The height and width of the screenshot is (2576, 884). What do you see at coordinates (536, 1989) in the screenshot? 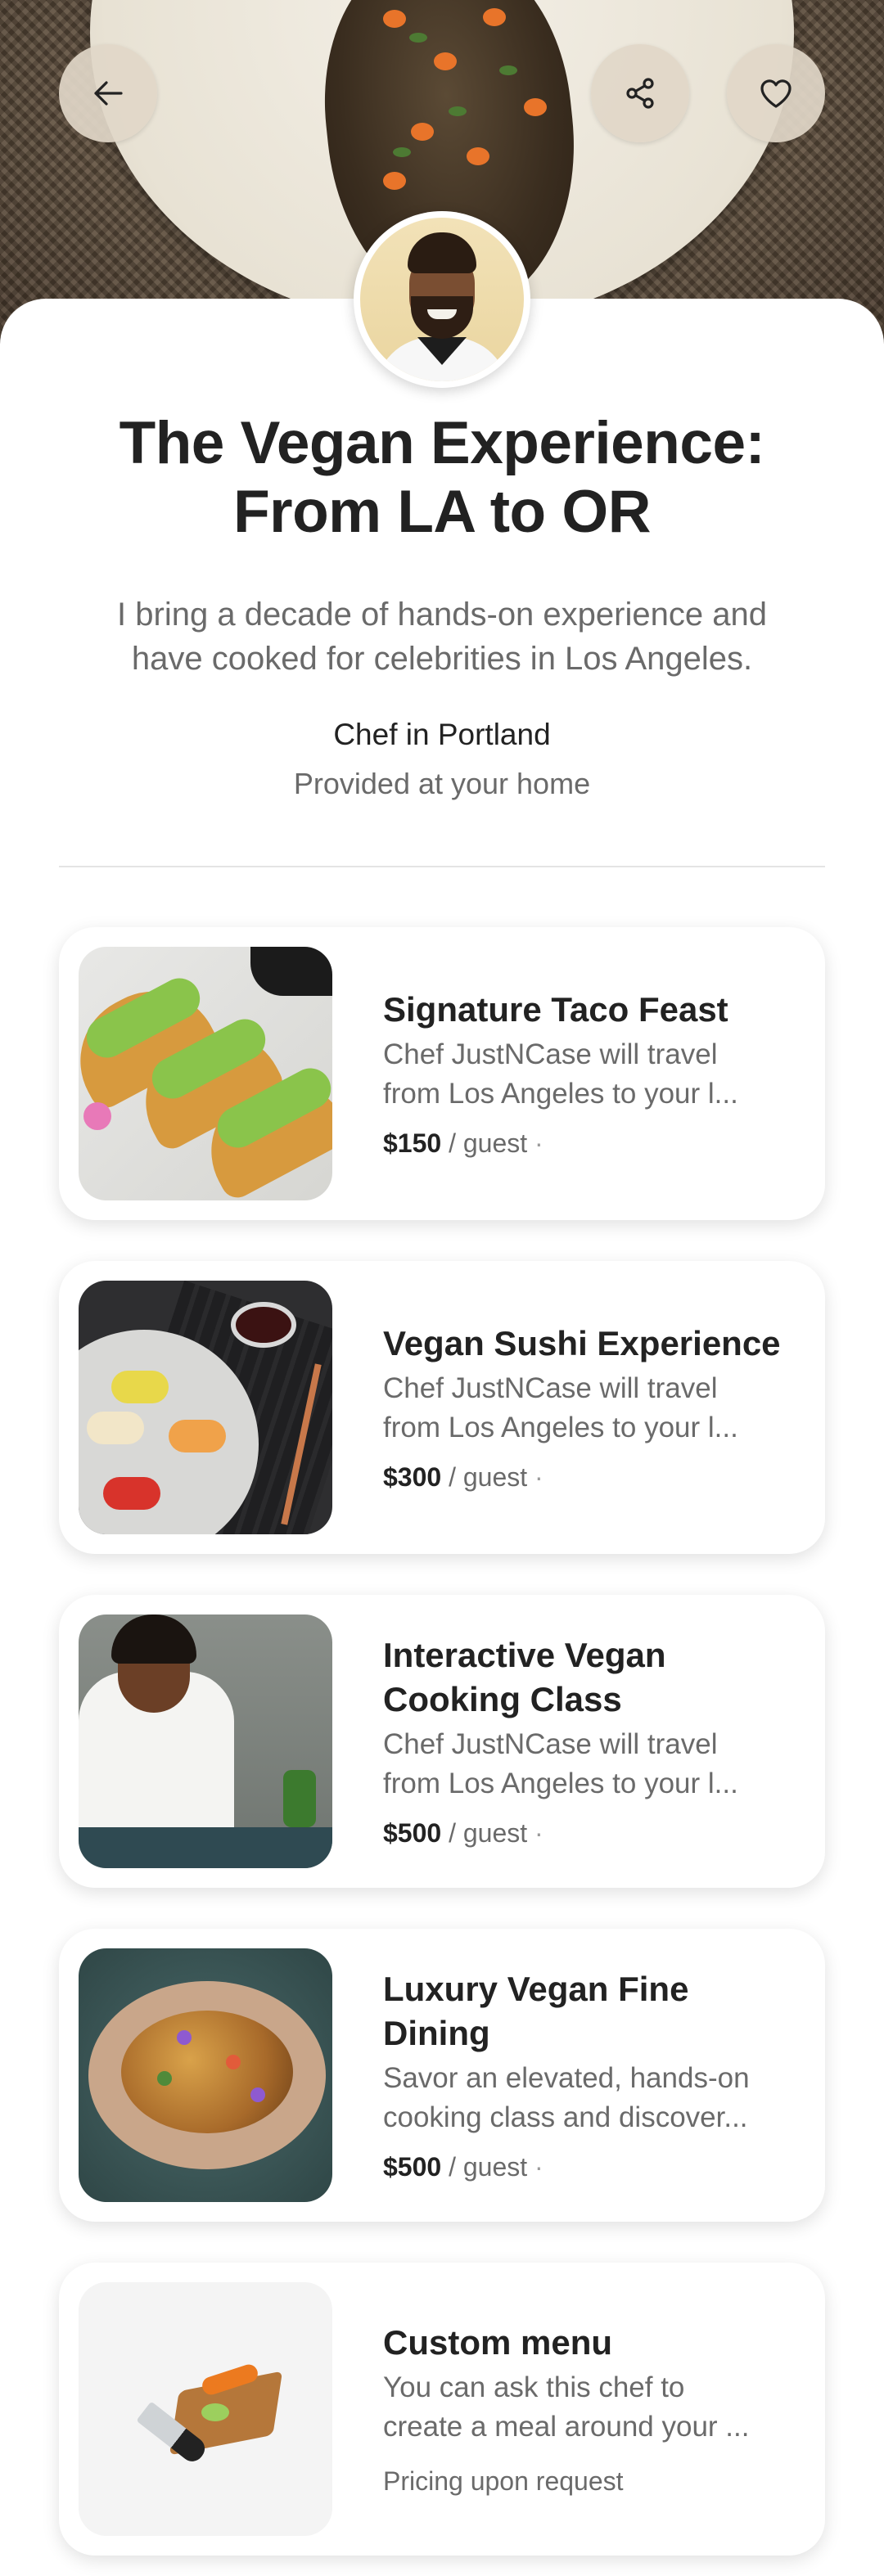
I see `menu-card-title: Luxury Vegan Fine` at bounding box center [536, 1989].